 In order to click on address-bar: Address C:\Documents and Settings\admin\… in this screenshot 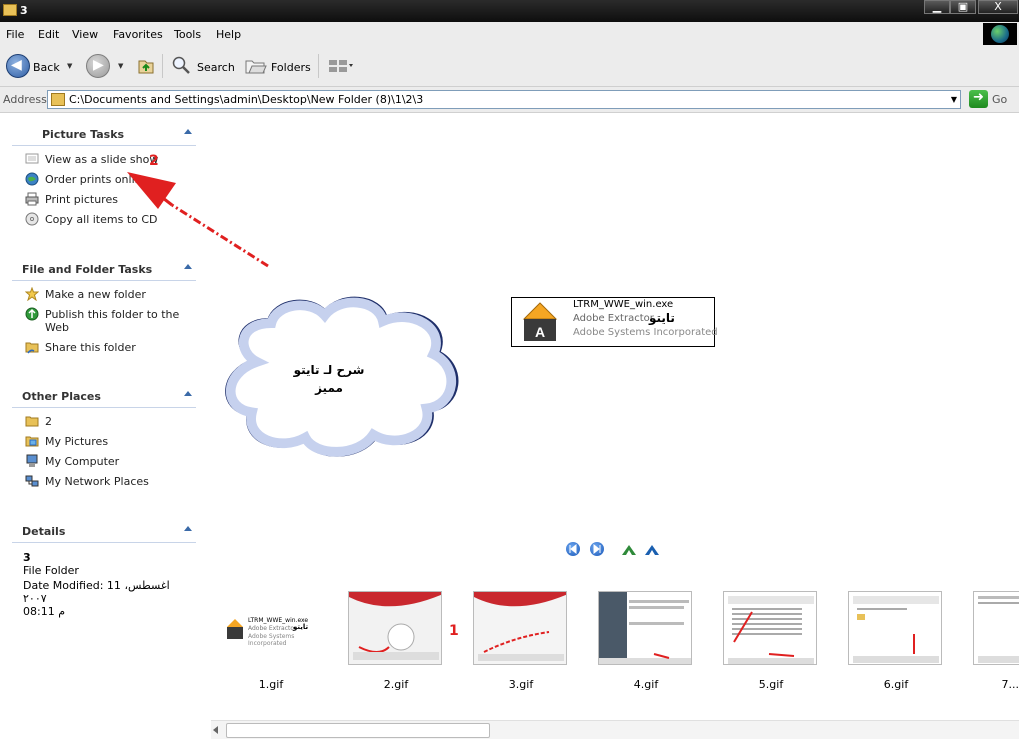, I will do `click(509, 100)`.